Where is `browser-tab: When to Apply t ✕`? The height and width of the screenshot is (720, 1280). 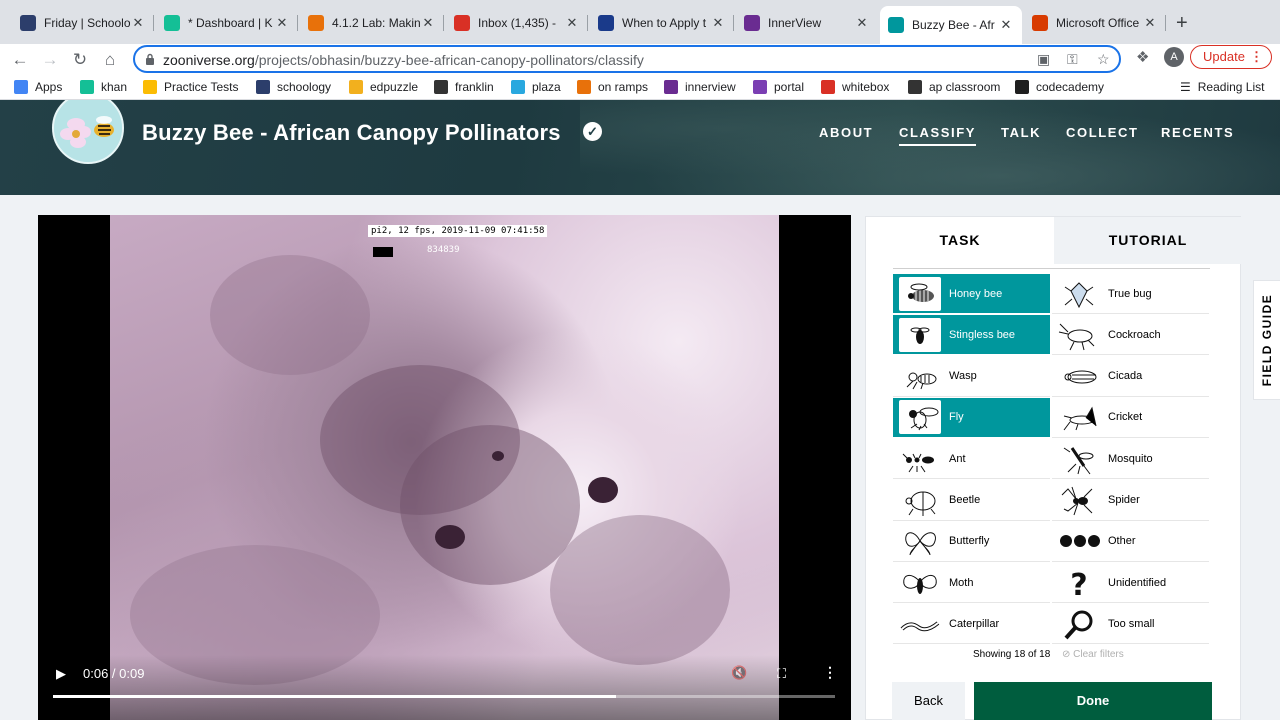
browser-tab: When to Apply t ✕ is located at coordinates (662, 23).